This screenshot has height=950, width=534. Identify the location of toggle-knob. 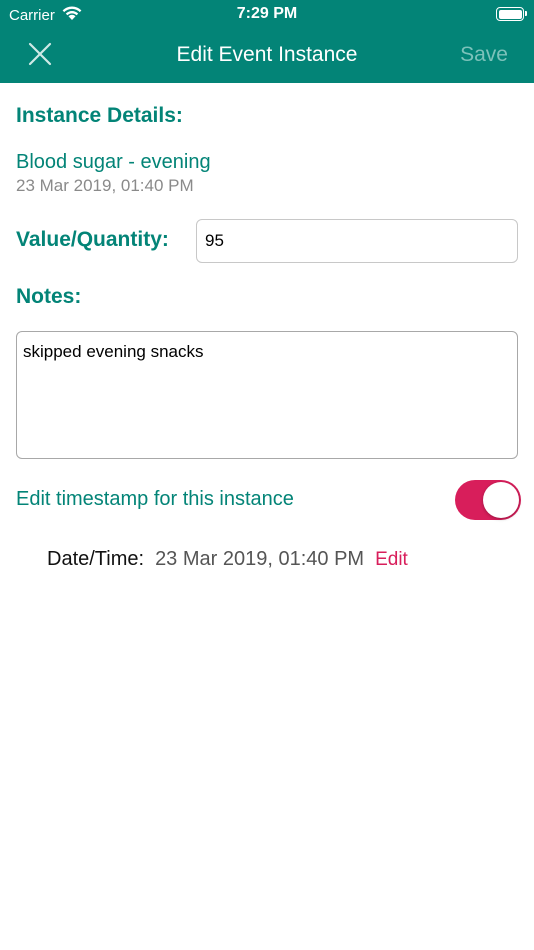
(501, 500).